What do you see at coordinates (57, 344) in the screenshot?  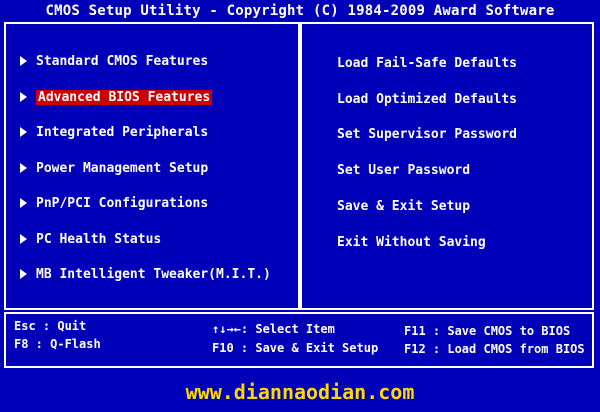 I see `help-f8-qflash: F8 : Q-Flash` at bounding box center [57, 344].